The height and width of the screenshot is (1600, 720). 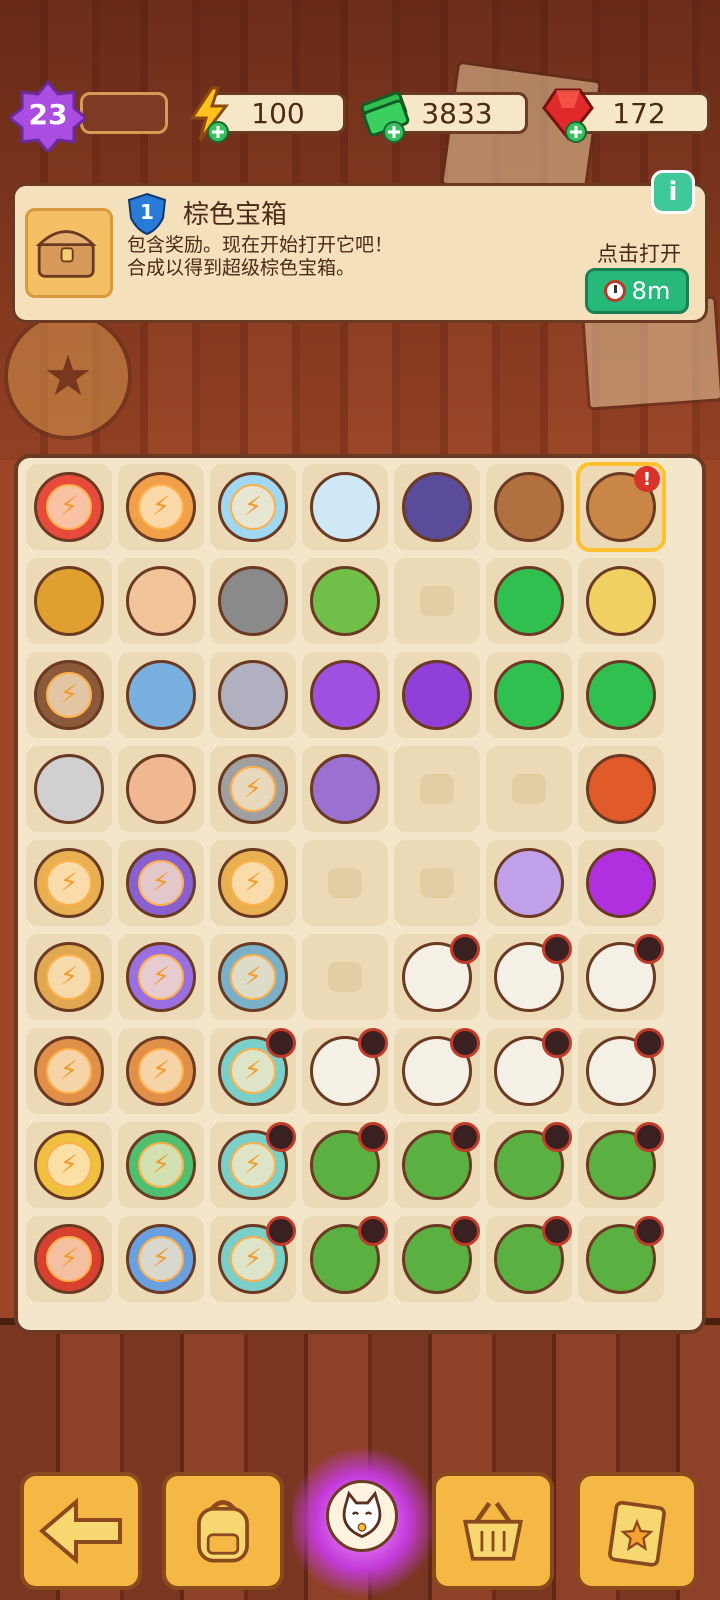 I want to click on shop-basket-button, so click(x=493, y=1531).